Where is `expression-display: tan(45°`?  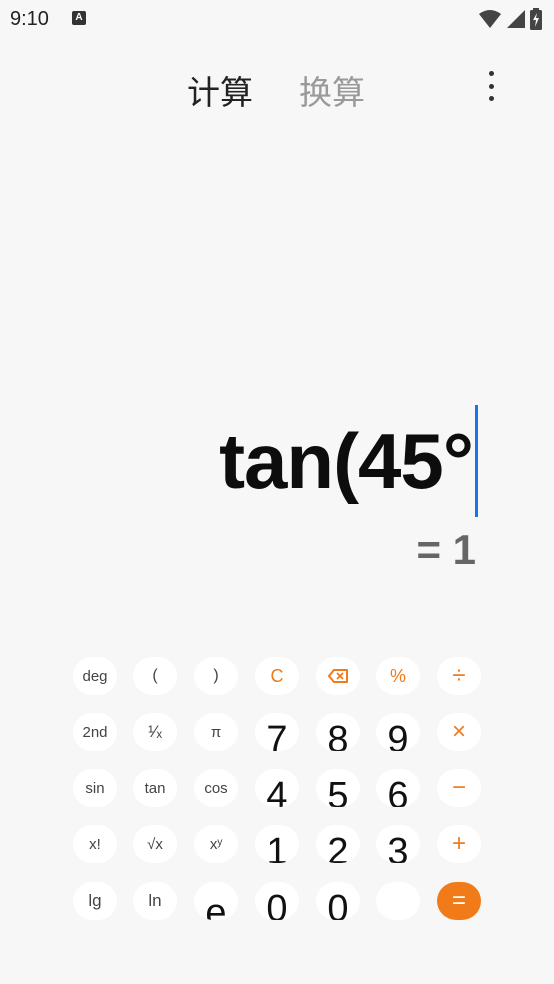
expression-display: tan(45° is located at coordinates (348, 461).